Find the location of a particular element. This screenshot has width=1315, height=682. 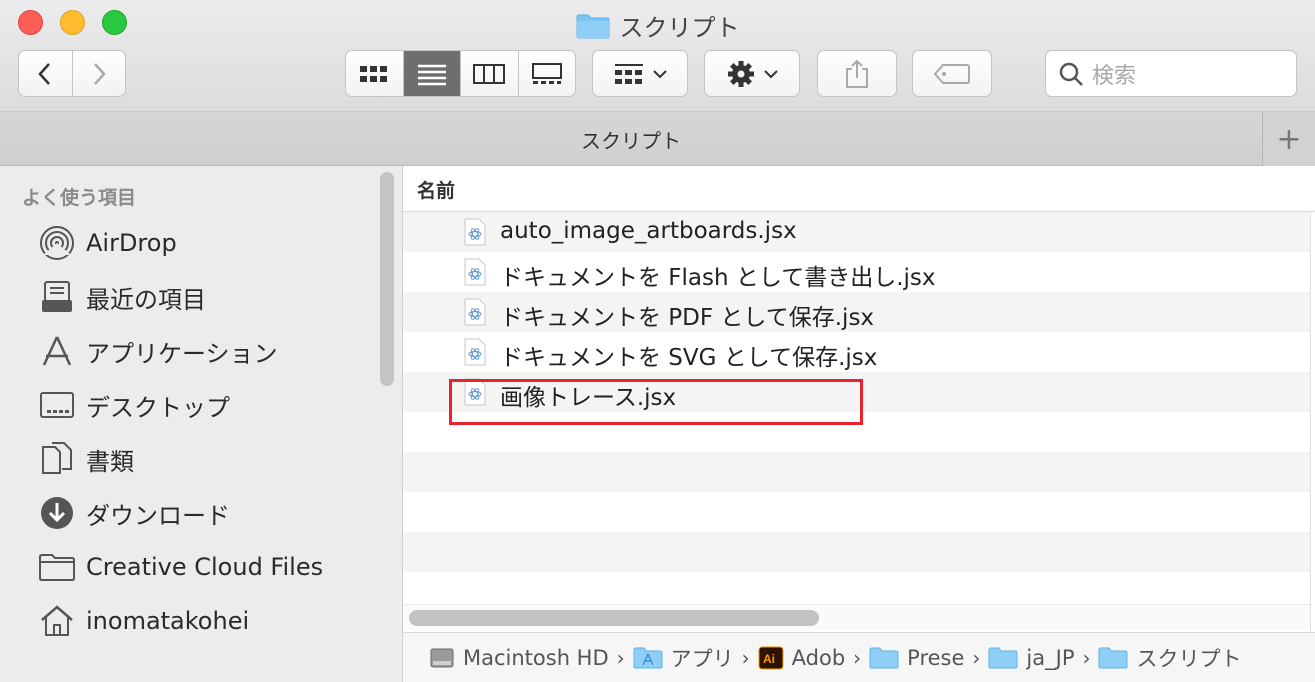

sidebar-item-label: 書類 is located at coordinates (110, 461).